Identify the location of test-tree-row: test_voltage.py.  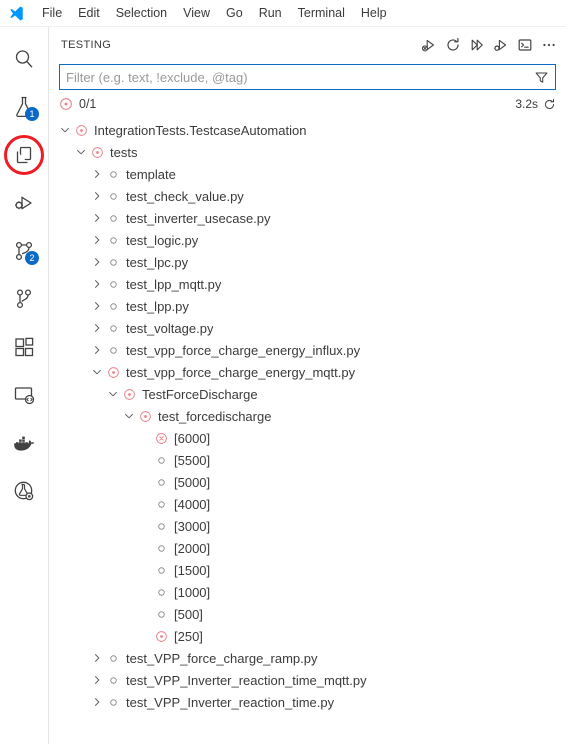
(307, 328).